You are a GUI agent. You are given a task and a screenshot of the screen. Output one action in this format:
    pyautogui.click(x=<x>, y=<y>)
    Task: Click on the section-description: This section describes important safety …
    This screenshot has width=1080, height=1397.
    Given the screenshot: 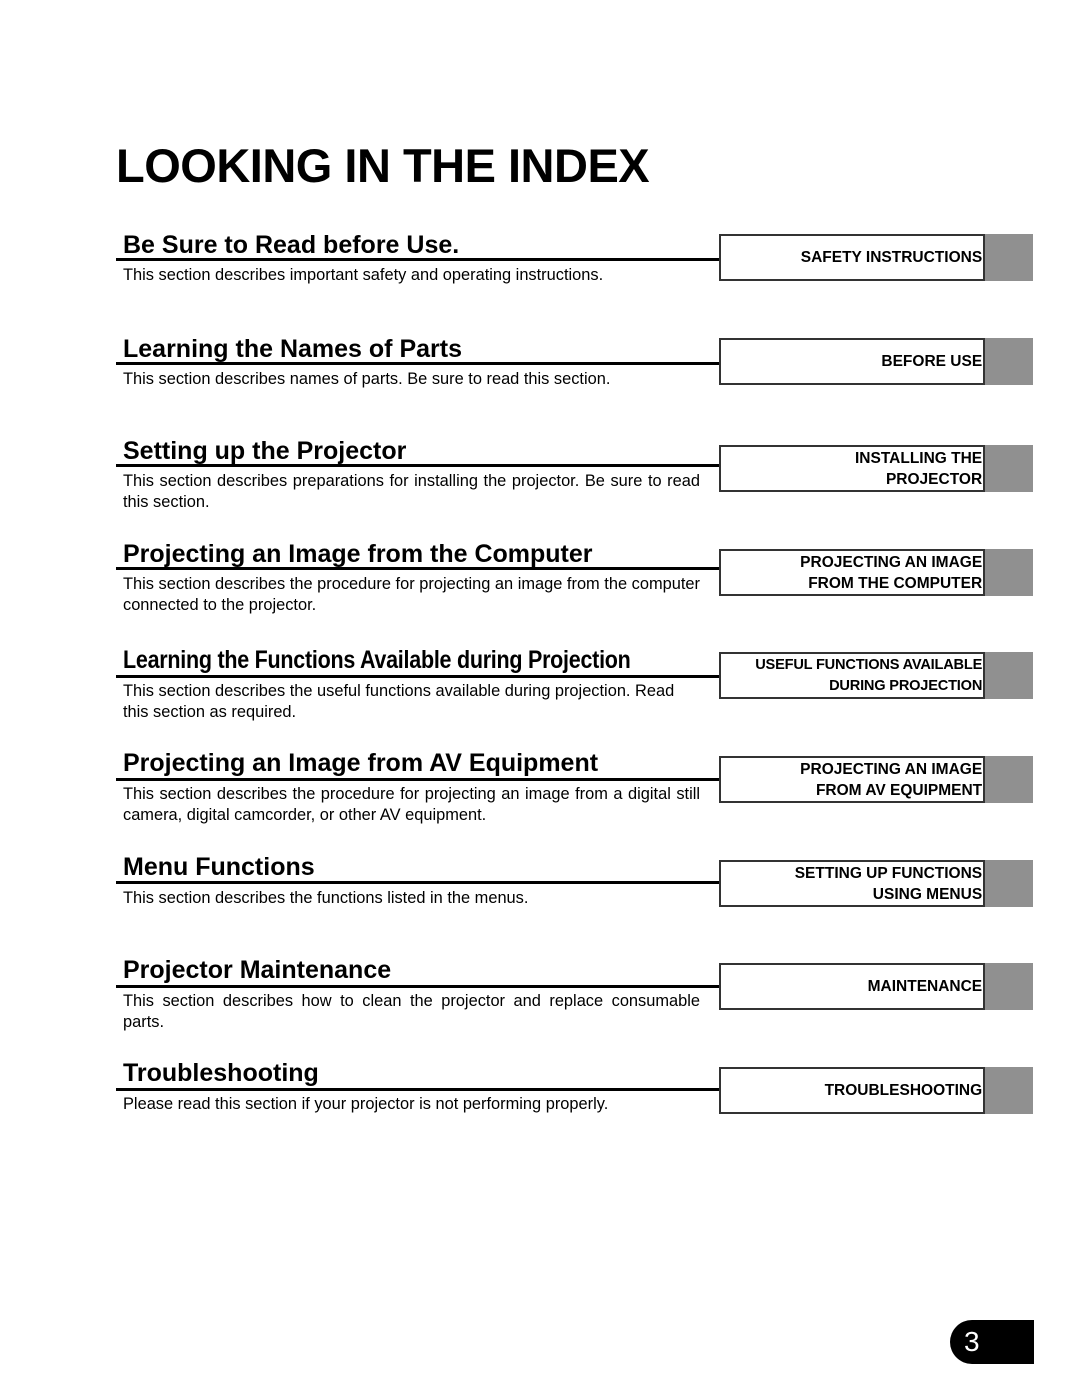 What is the action you would take?
    pyautogui.click(x=363, y=275)
    